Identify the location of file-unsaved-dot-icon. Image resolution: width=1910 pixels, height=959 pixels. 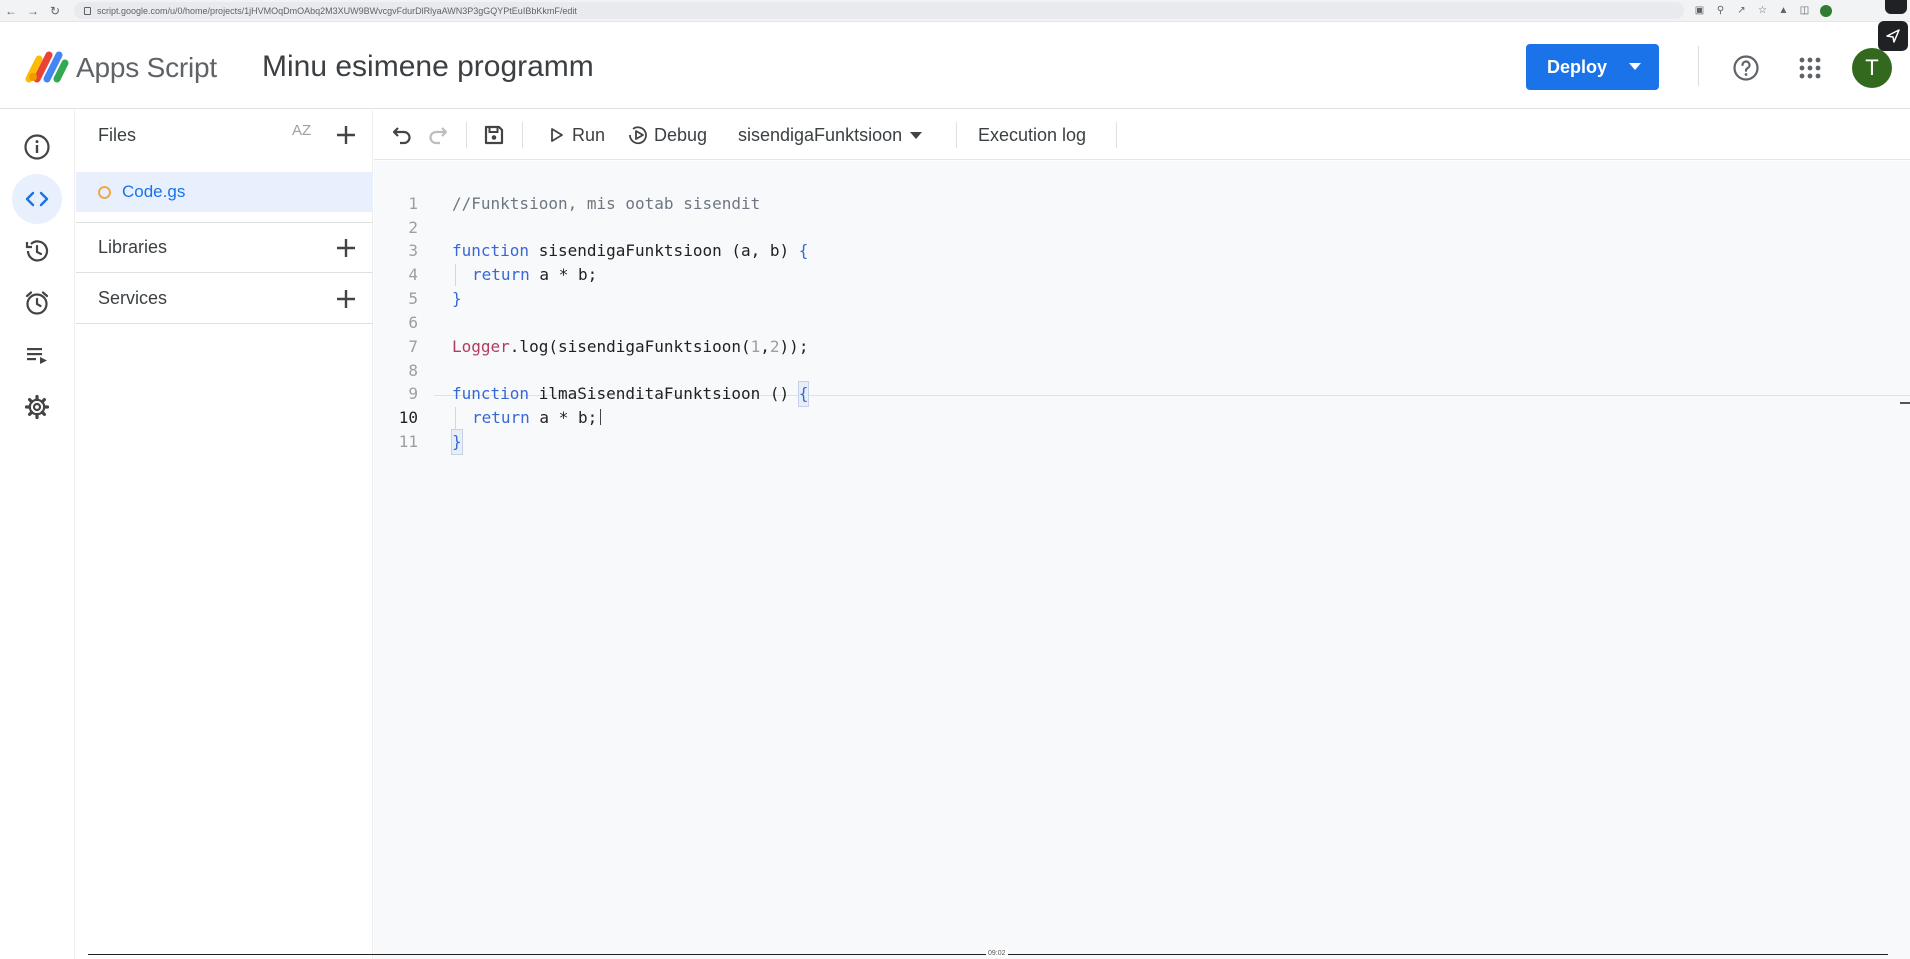
(104, 192).